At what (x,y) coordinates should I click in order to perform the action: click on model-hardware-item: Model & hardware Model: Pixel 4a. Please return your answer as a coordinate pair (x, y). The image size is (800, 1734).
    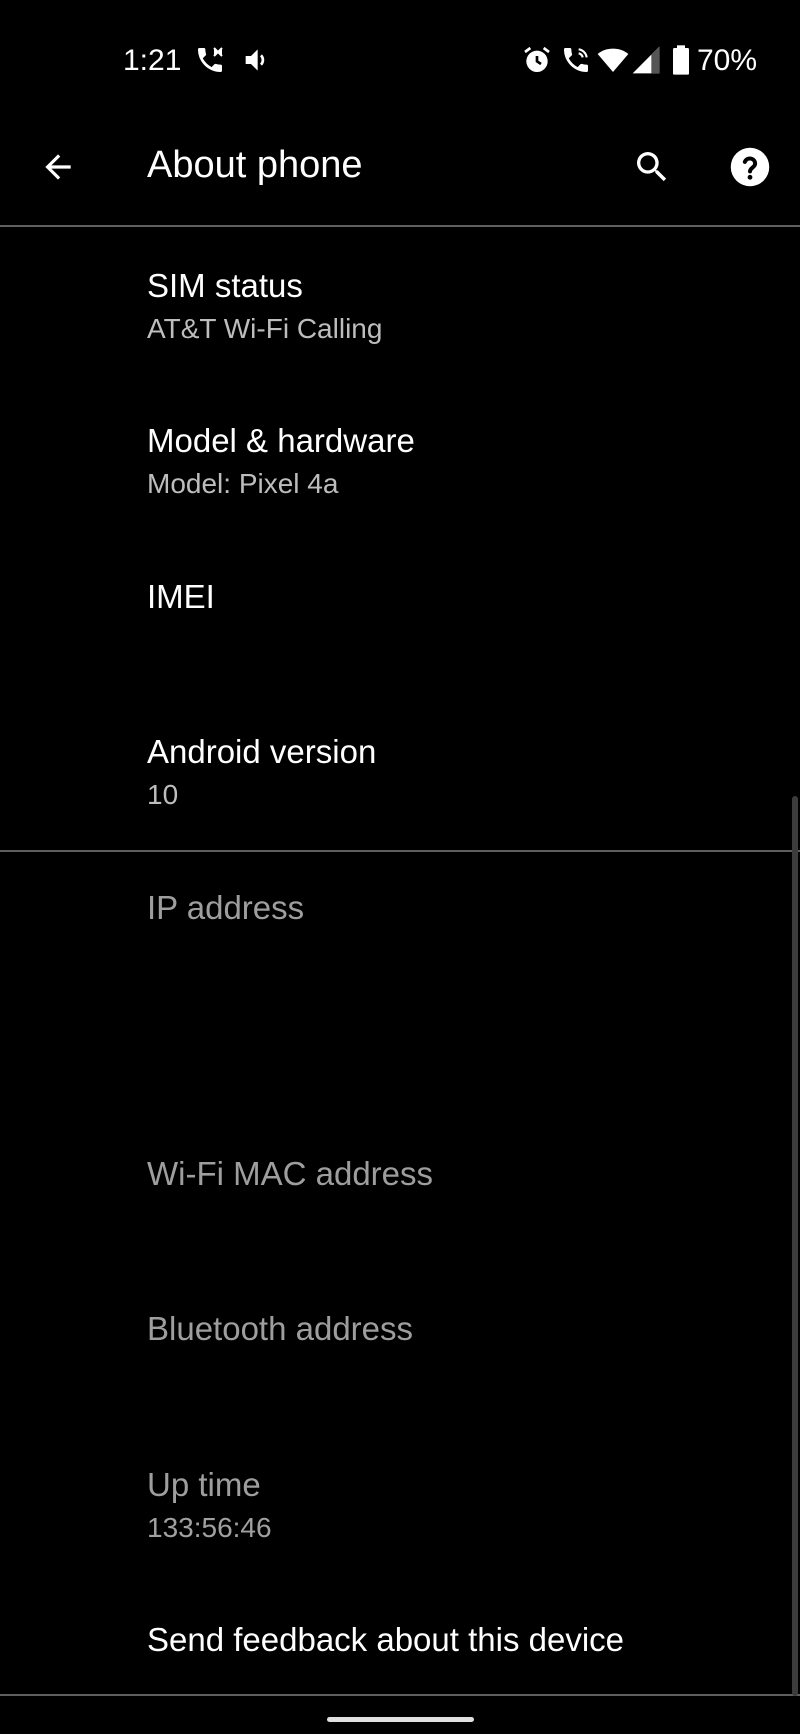
    Looking at the image, I should click on (395, 458).